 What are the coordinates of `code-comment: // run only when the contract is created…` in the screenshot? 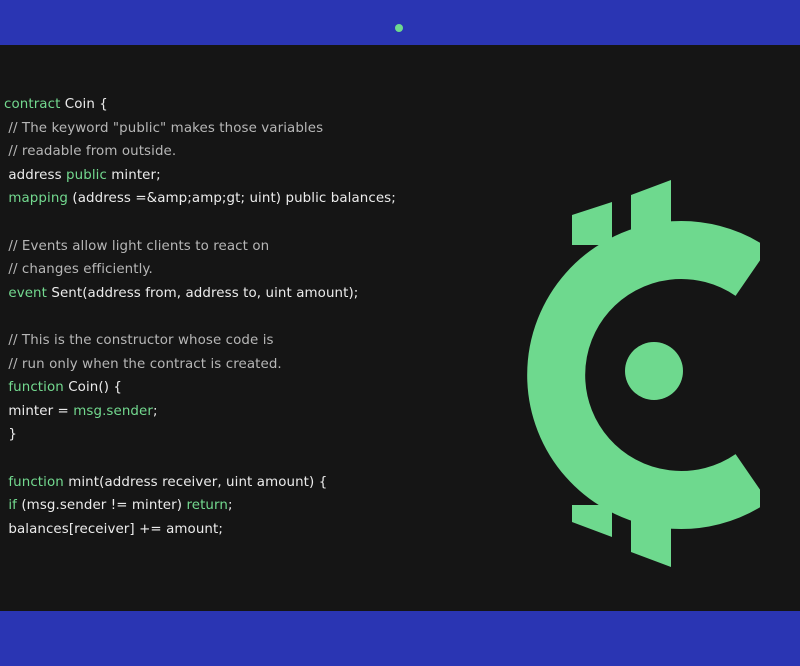 It's located at (143, 364).